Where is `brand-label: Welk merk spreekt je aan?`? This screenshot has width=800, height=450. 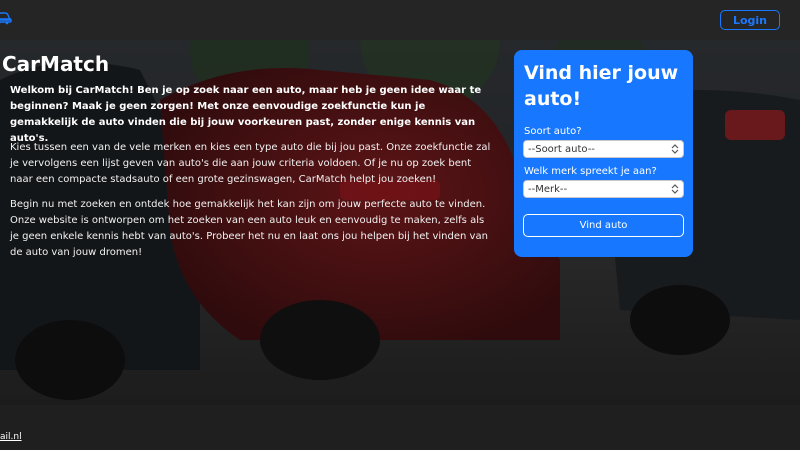 brand-label: Welk merk spreekt je aan? is located at coordinates (590, 171).